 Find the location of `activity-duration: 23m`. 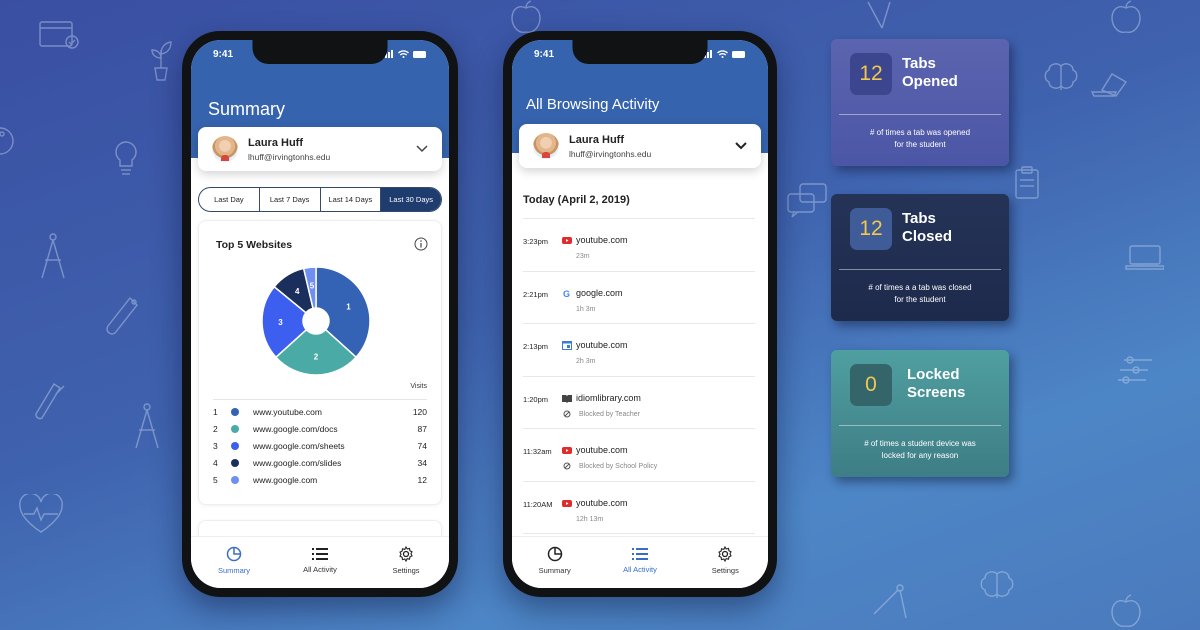

activity-duration: 23m is located at coordinates (583, 256).